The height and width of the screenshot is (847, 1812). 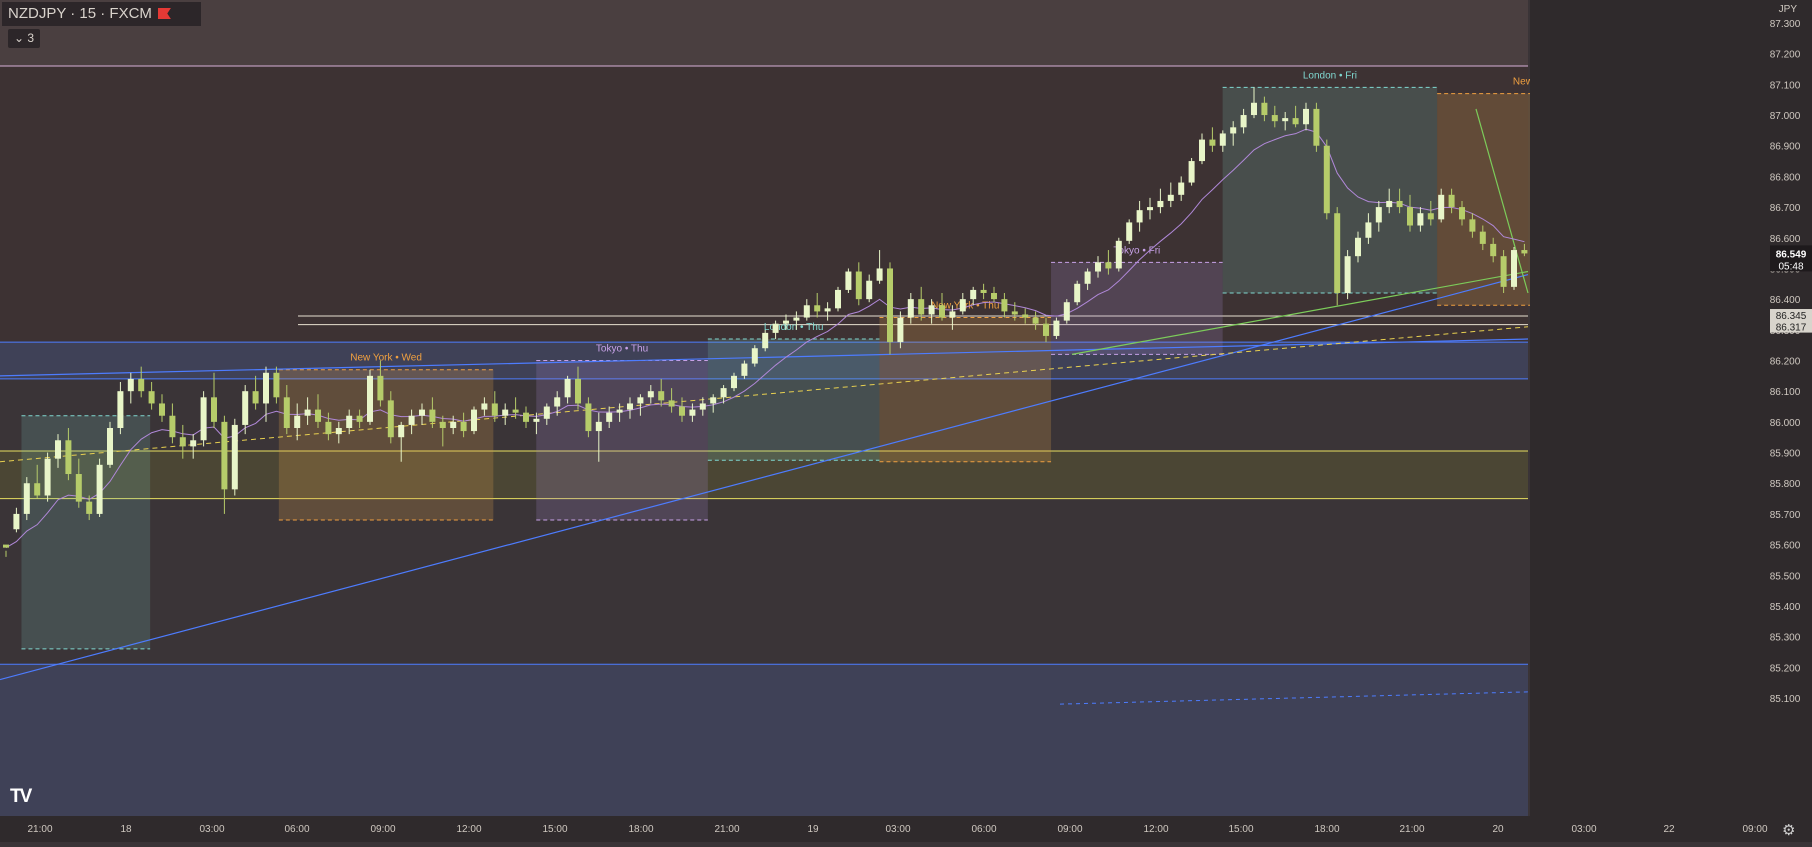 I want to click on y-tick-label: 85.500, so click(x=1785, y=576).